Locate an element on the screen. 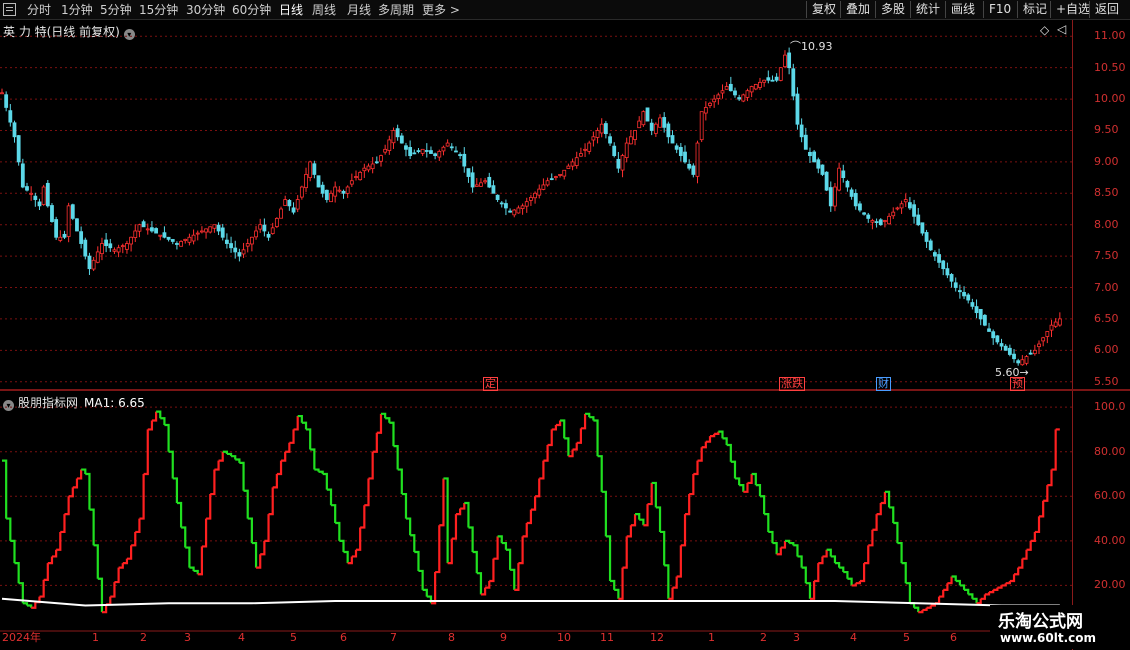  period-tab-2: 5分钟 is located at coordinates (116, 10).